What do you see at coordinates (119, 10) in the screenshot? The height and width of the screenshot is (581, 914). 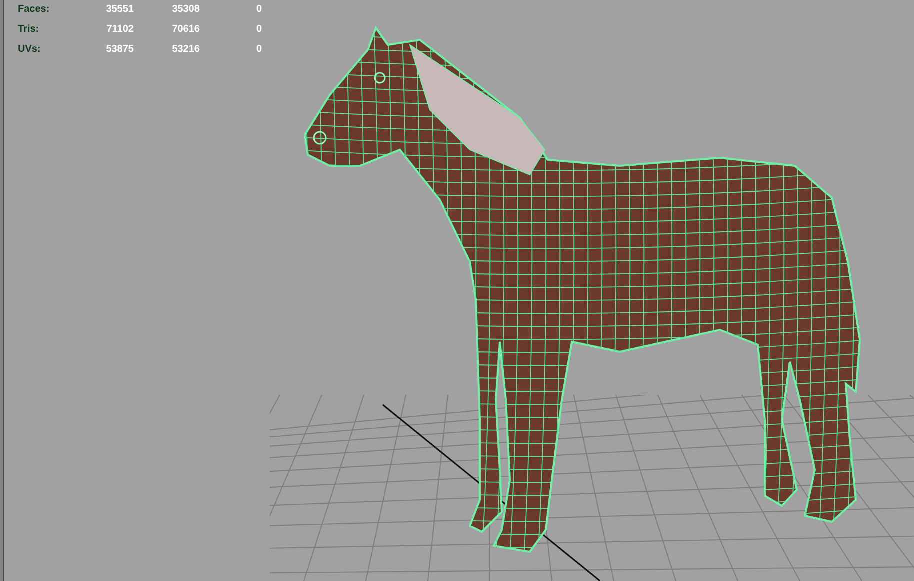 I see `stat-value: 35551` at bounding box center [119, 10].